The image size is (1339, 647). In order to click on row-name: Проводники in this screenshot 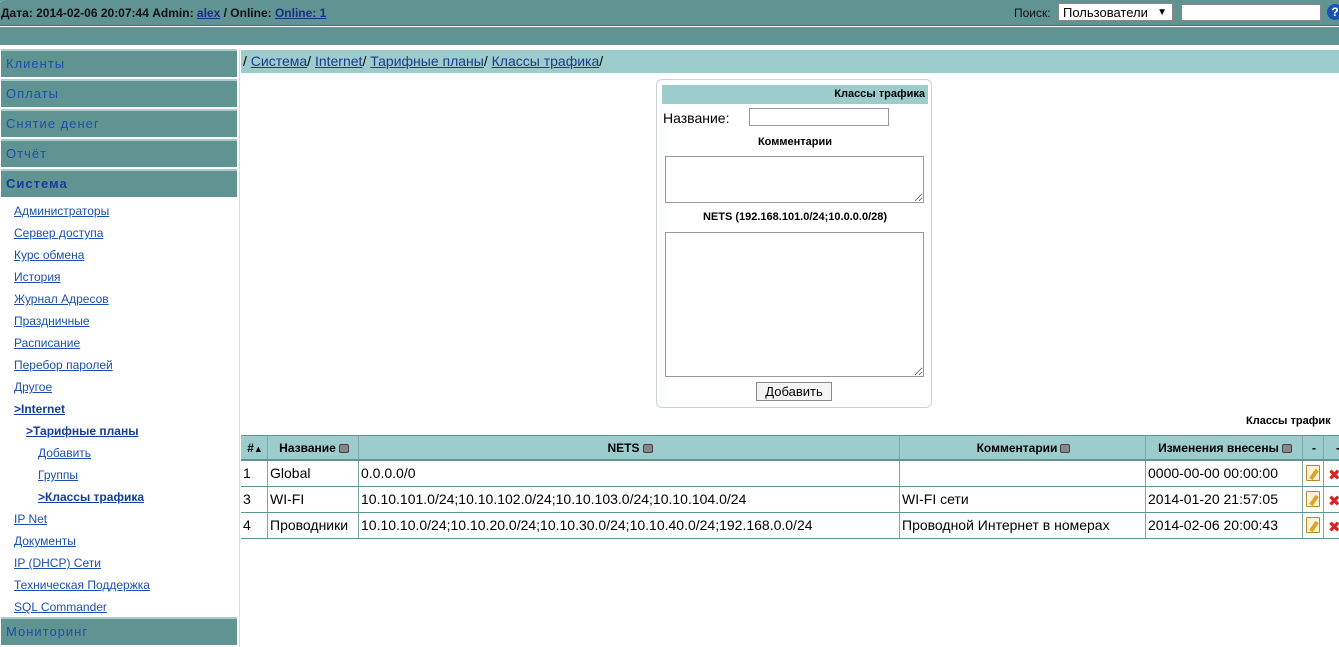, I will do `click(313, 525)`.